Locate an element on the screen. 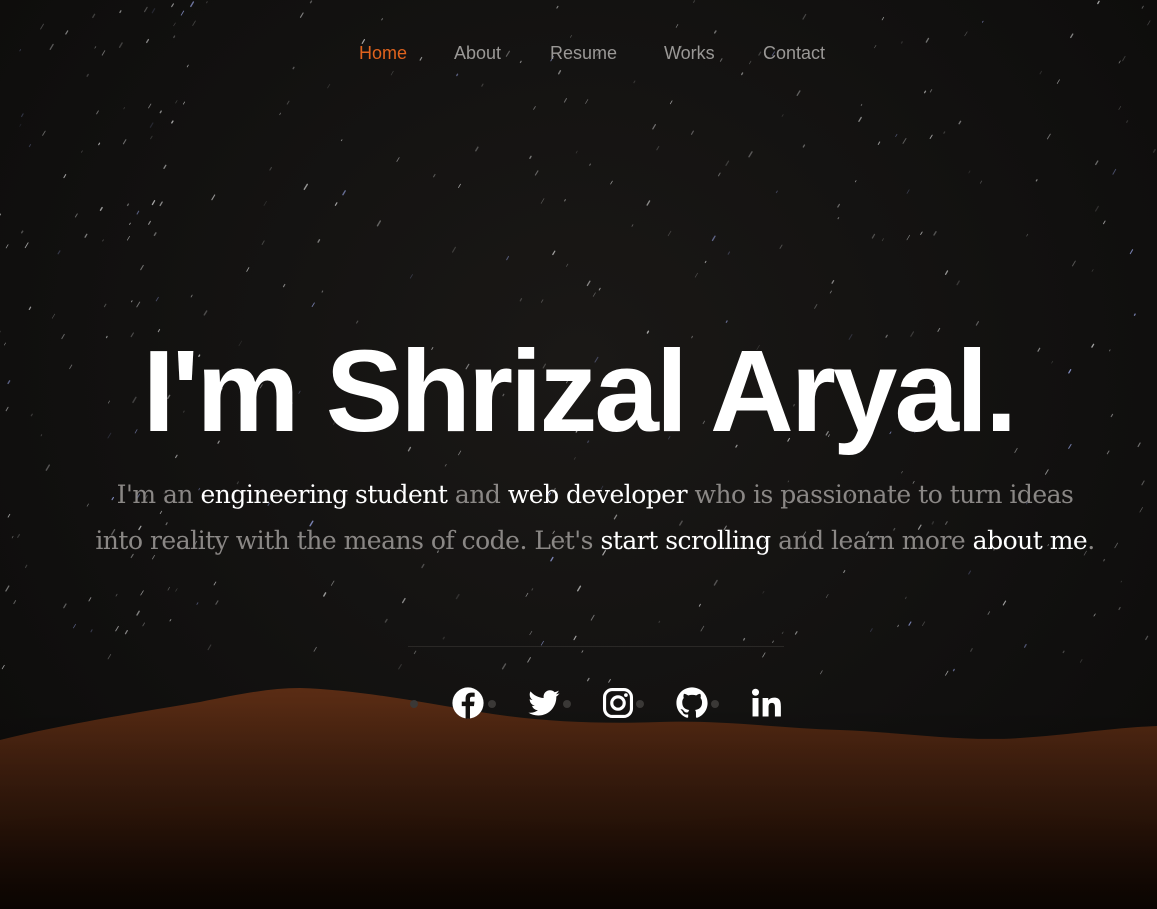  intro-highlight-start-scrolling: start scrolling is located at coordinates (685, 540).